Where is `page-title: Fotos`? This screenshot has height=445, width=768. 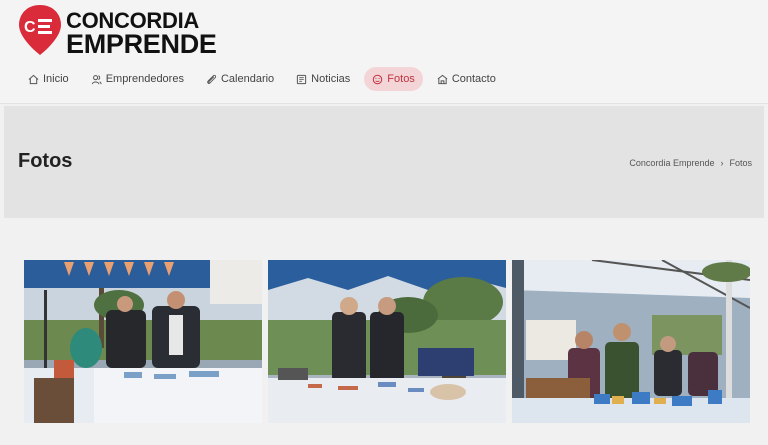
page-title: Fotos is located at coordinates (45, 161).